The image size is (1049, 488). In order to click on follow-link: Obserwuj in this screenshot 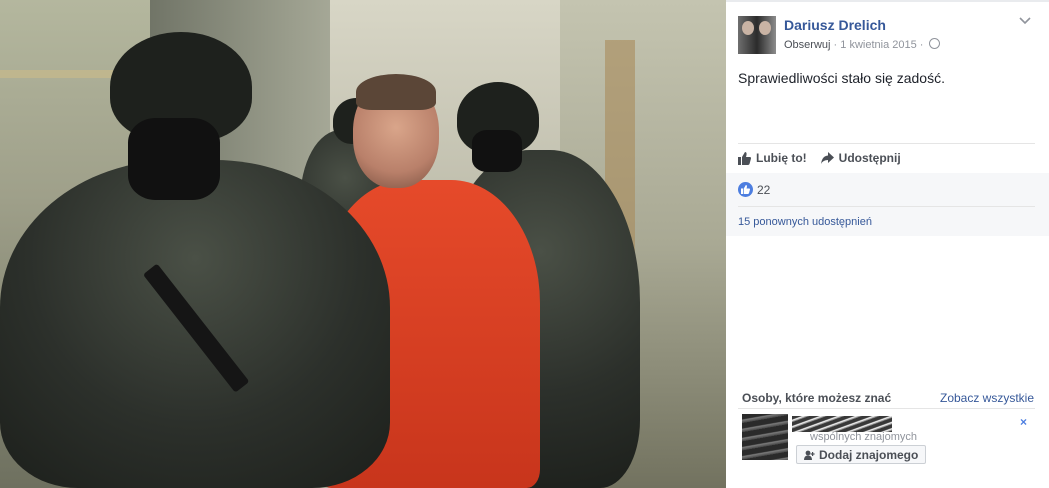, I will do `click(807, 45)`.